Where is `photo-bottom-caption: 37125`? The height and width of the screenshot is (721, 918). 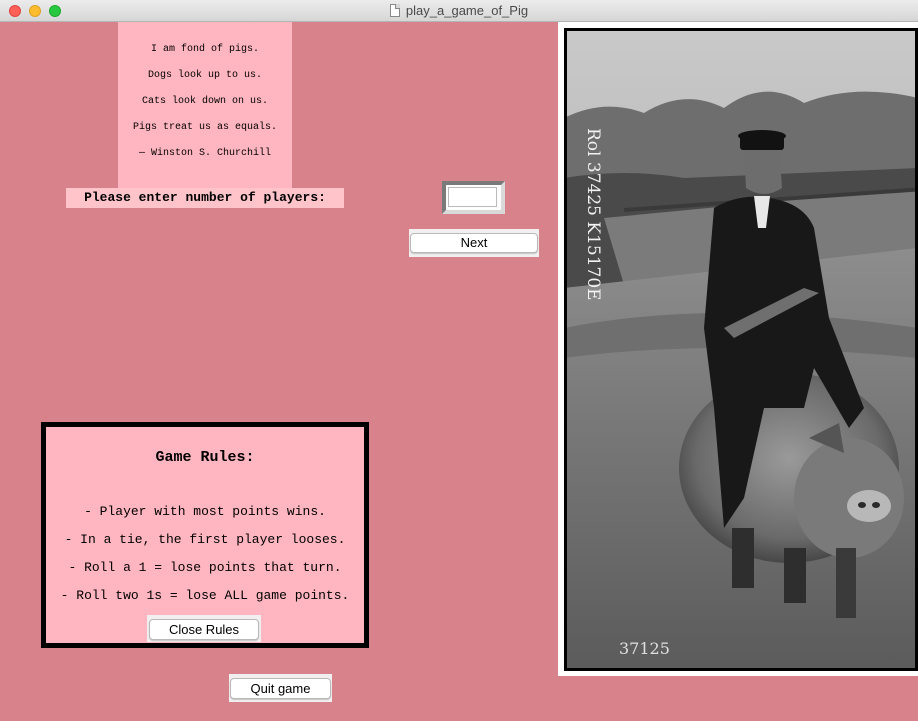
photo-bottom-caption: 37125 is located at coordinates (644, 648).